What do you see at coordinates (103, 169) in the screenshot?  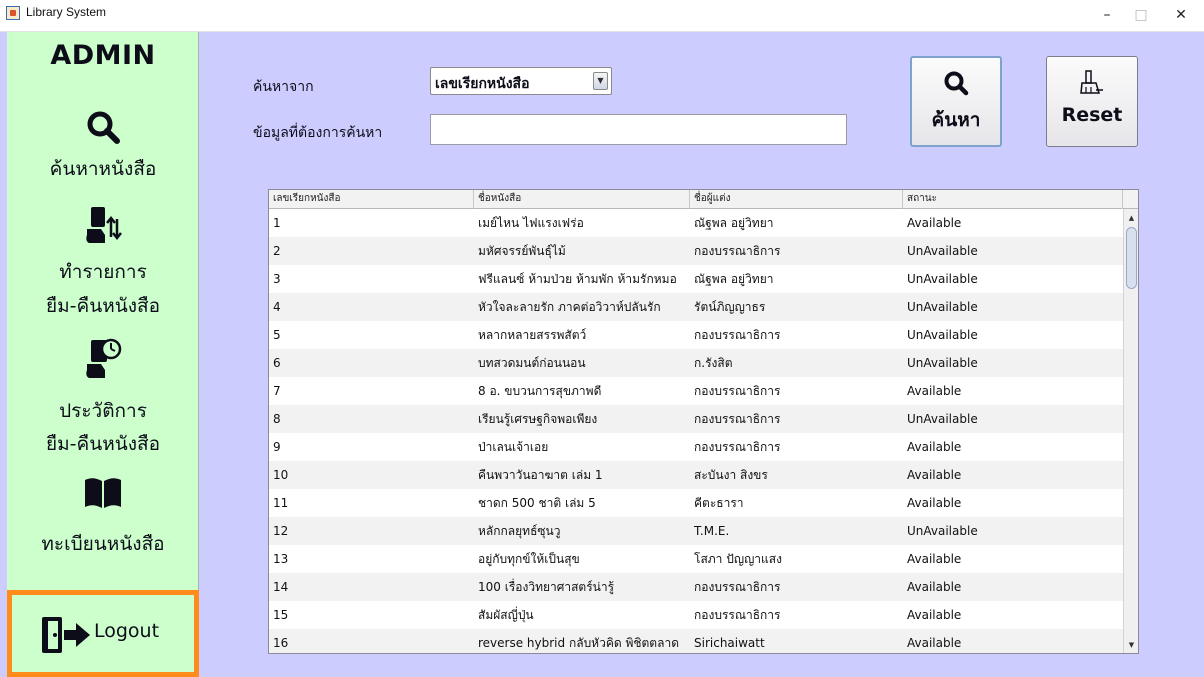 I see `nav-search-books-label: ค้นหาหนังสือ` at bounding box center [103, 169].